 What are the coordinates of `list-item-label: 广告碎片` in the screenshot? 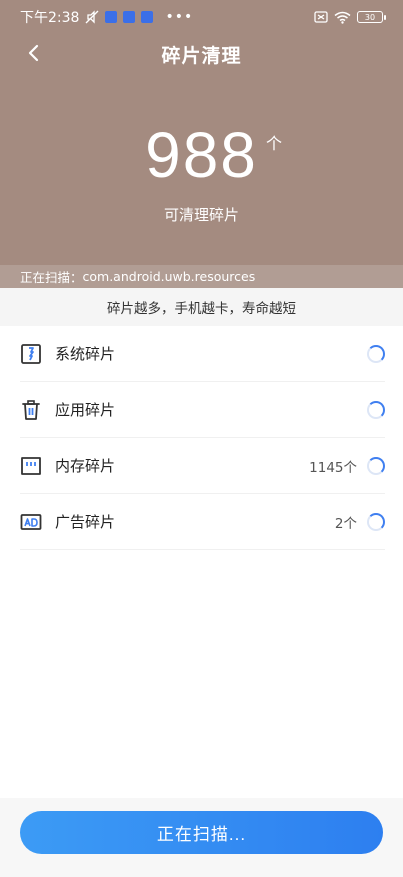 It's located at (85, 522).